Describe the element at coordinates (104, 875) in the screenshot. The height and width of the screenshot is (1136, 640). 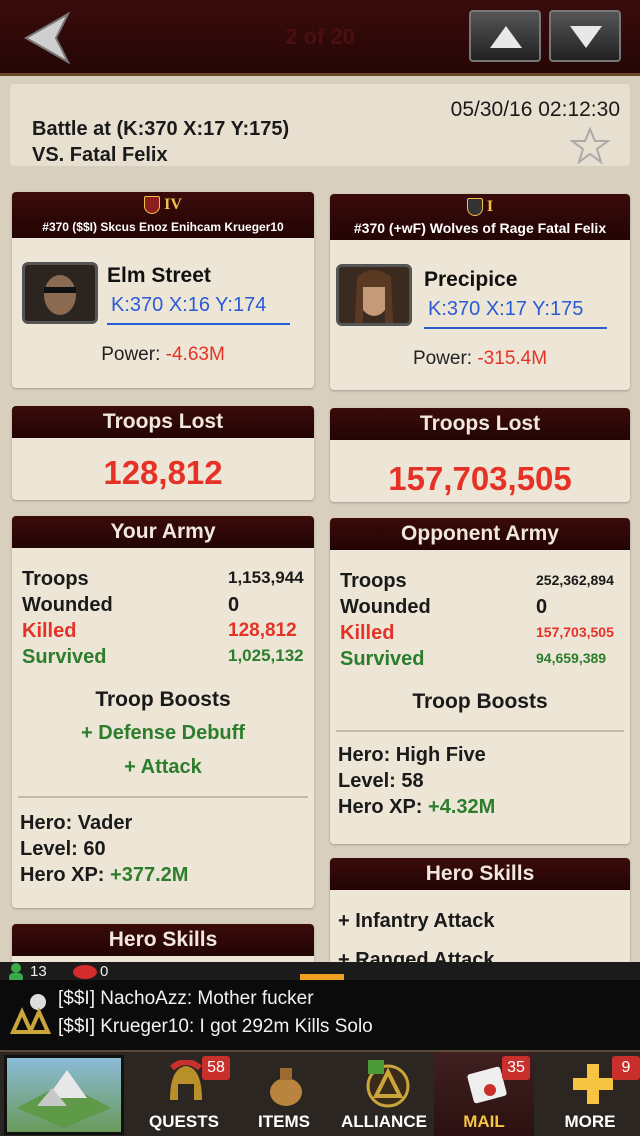
I see `hero-xp: Hero XP: +377.2M` at that location.